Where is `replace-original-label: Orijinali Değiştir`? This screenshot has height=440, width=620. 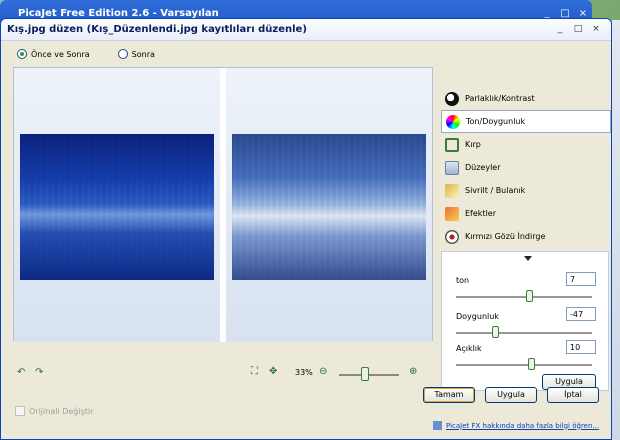 replace-original-label: Orijinali Değiştir is located at coordinates (61, 411).